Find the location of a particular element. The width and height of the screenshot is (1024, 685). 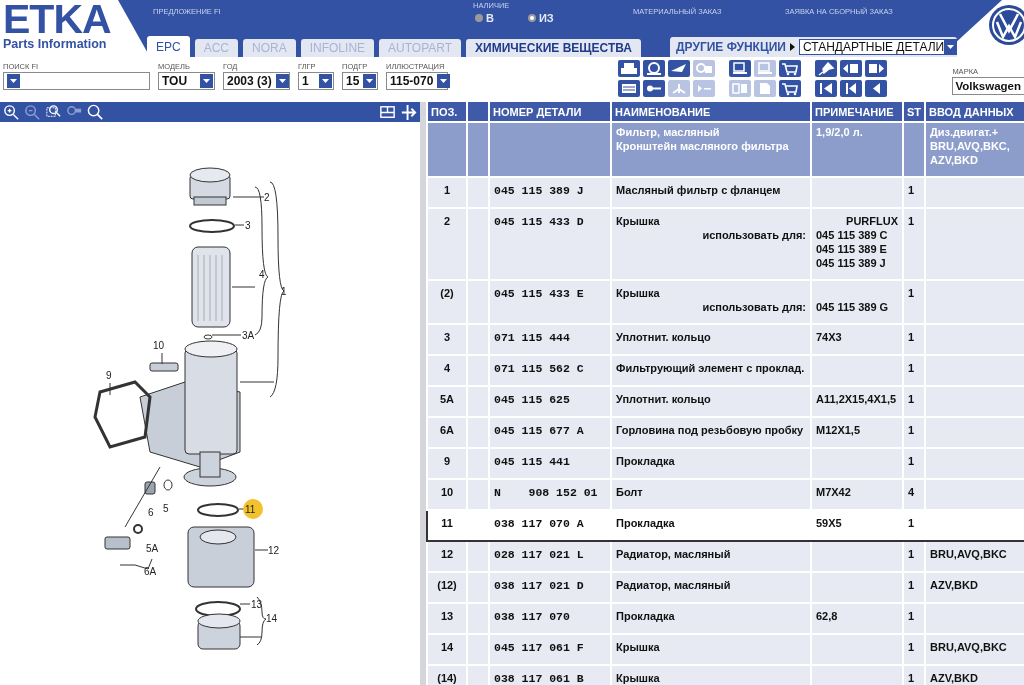

position-cell: 2 is located at coordinates (447, 221).